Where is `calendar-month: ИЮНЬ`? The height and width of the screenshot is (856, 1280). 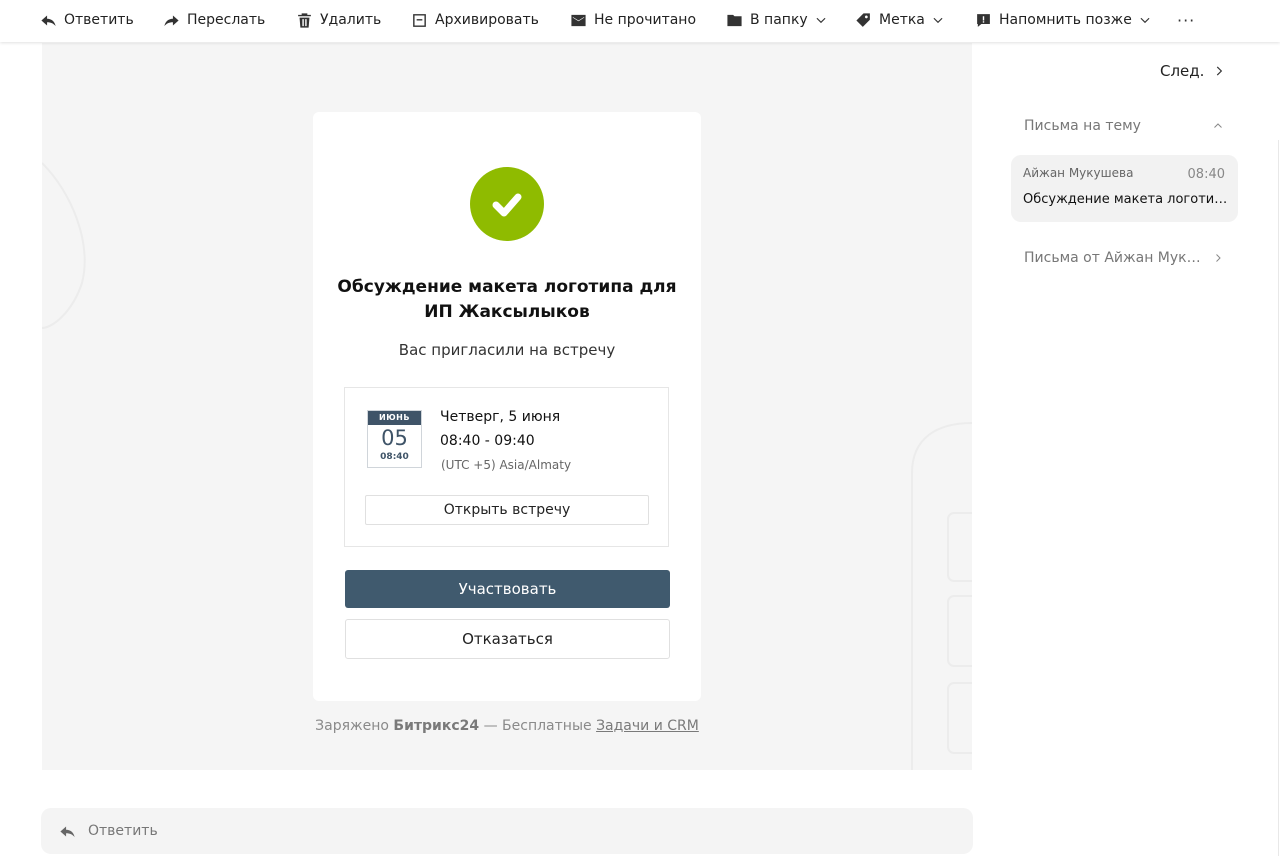 calendar-month: ИЮНЬ is located at coordinates (394, 418).